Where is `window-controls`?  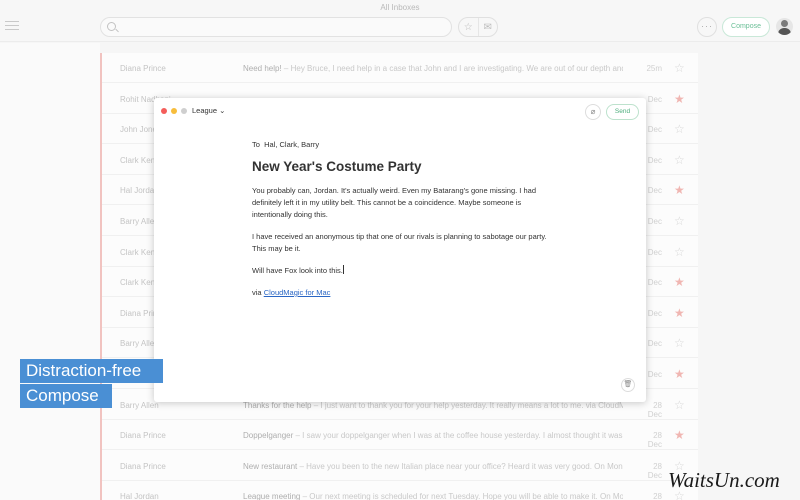 window-controls is located at coordinates (174, 111).